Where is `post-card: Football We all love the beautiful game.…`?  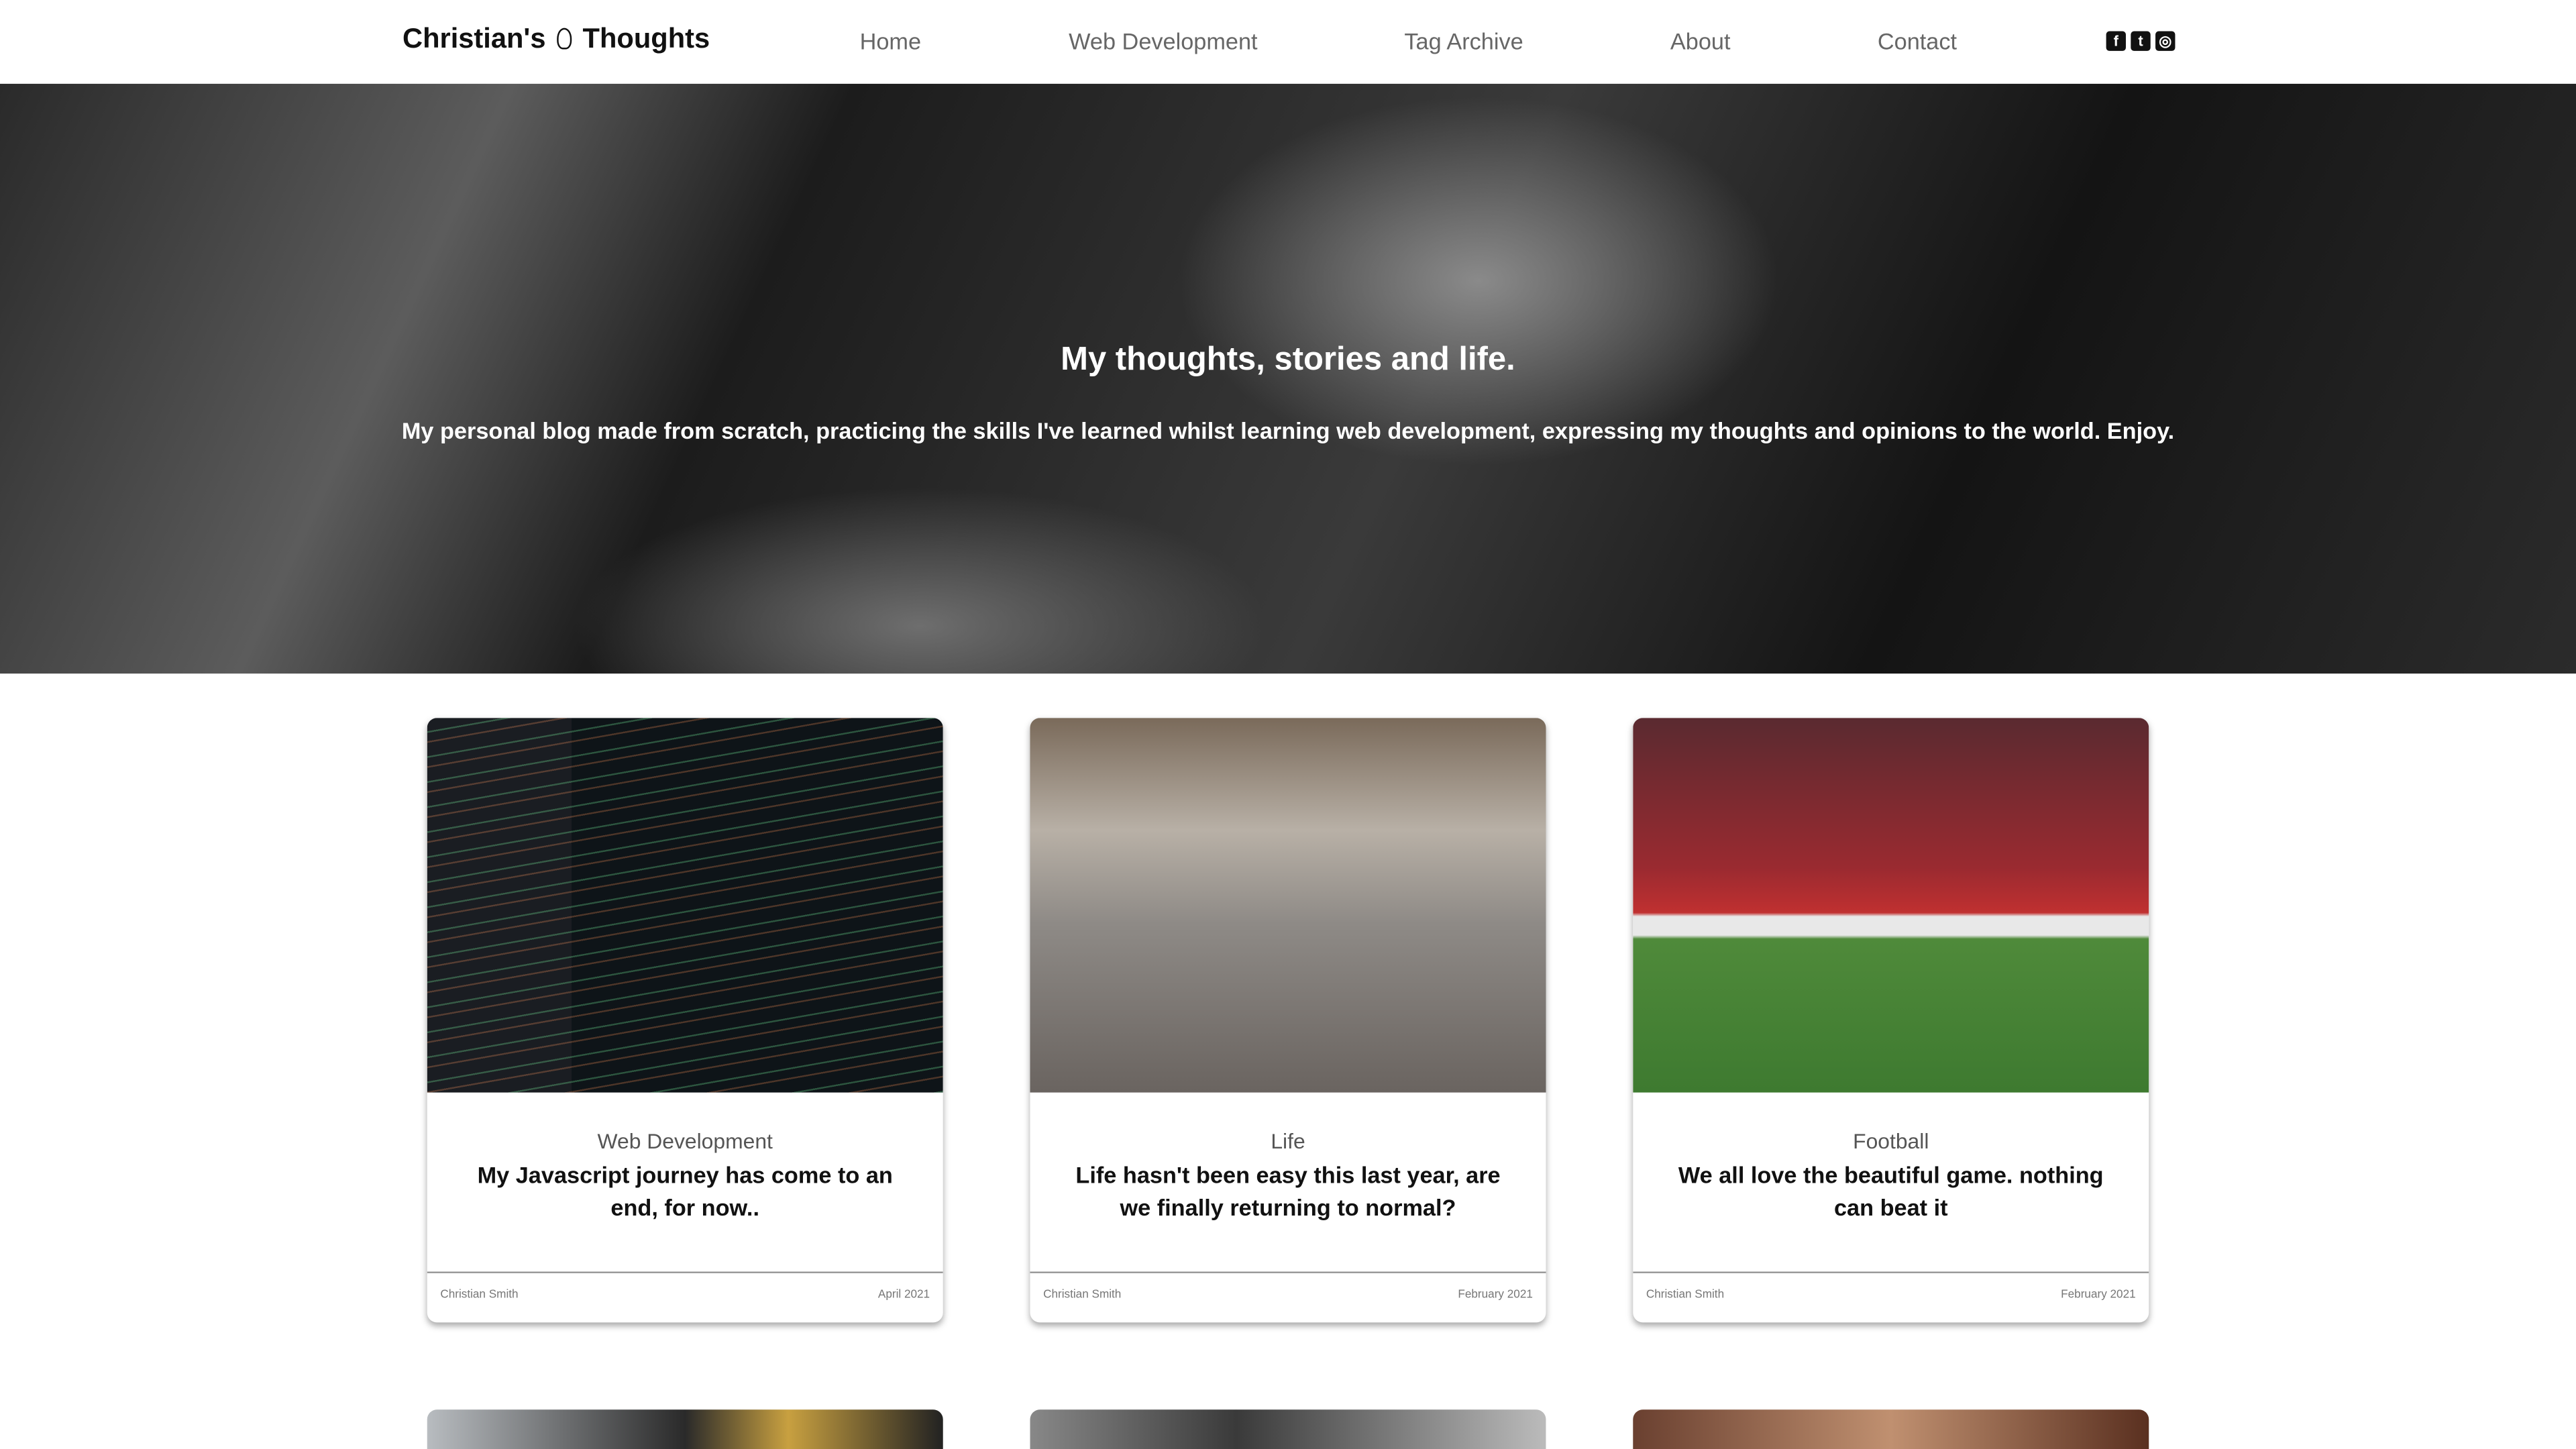
post-card: Football We all love the beautiful game.… is located at coordinates (1891, 1020).